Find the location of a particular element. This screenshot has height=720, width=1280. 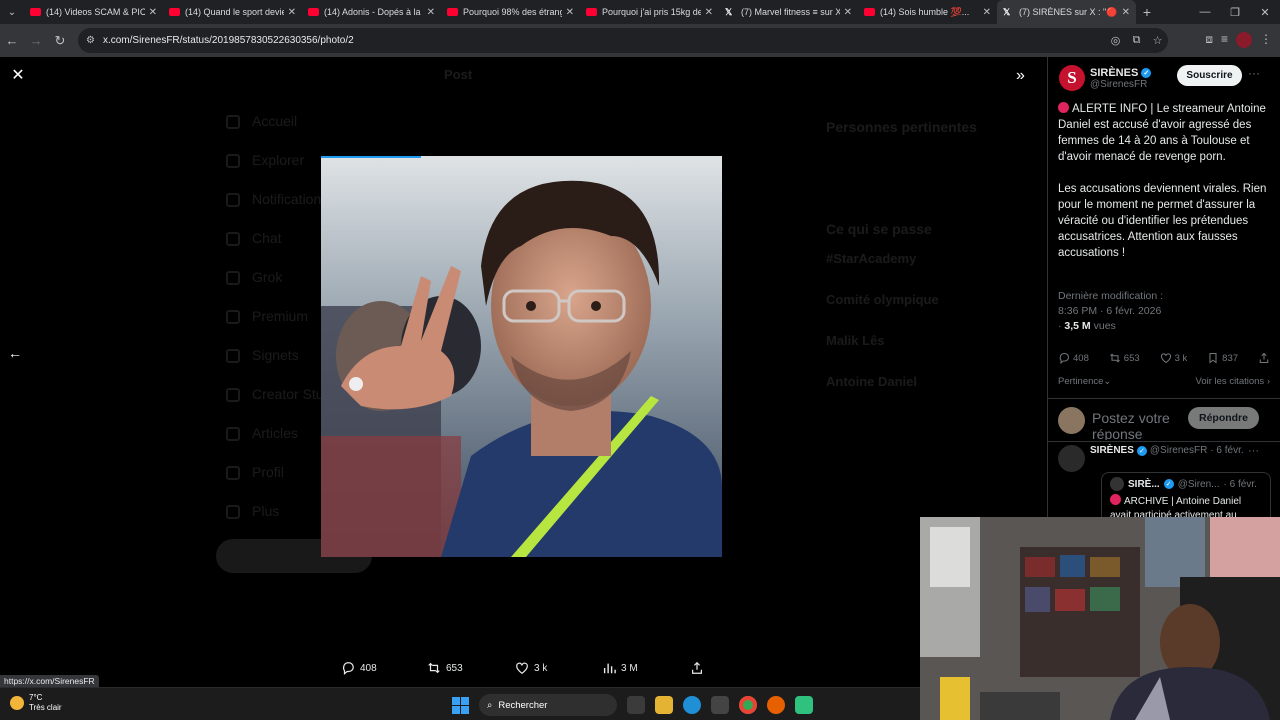

reply-author-name: SIRÈNES is located at coordinates (1112, 450).